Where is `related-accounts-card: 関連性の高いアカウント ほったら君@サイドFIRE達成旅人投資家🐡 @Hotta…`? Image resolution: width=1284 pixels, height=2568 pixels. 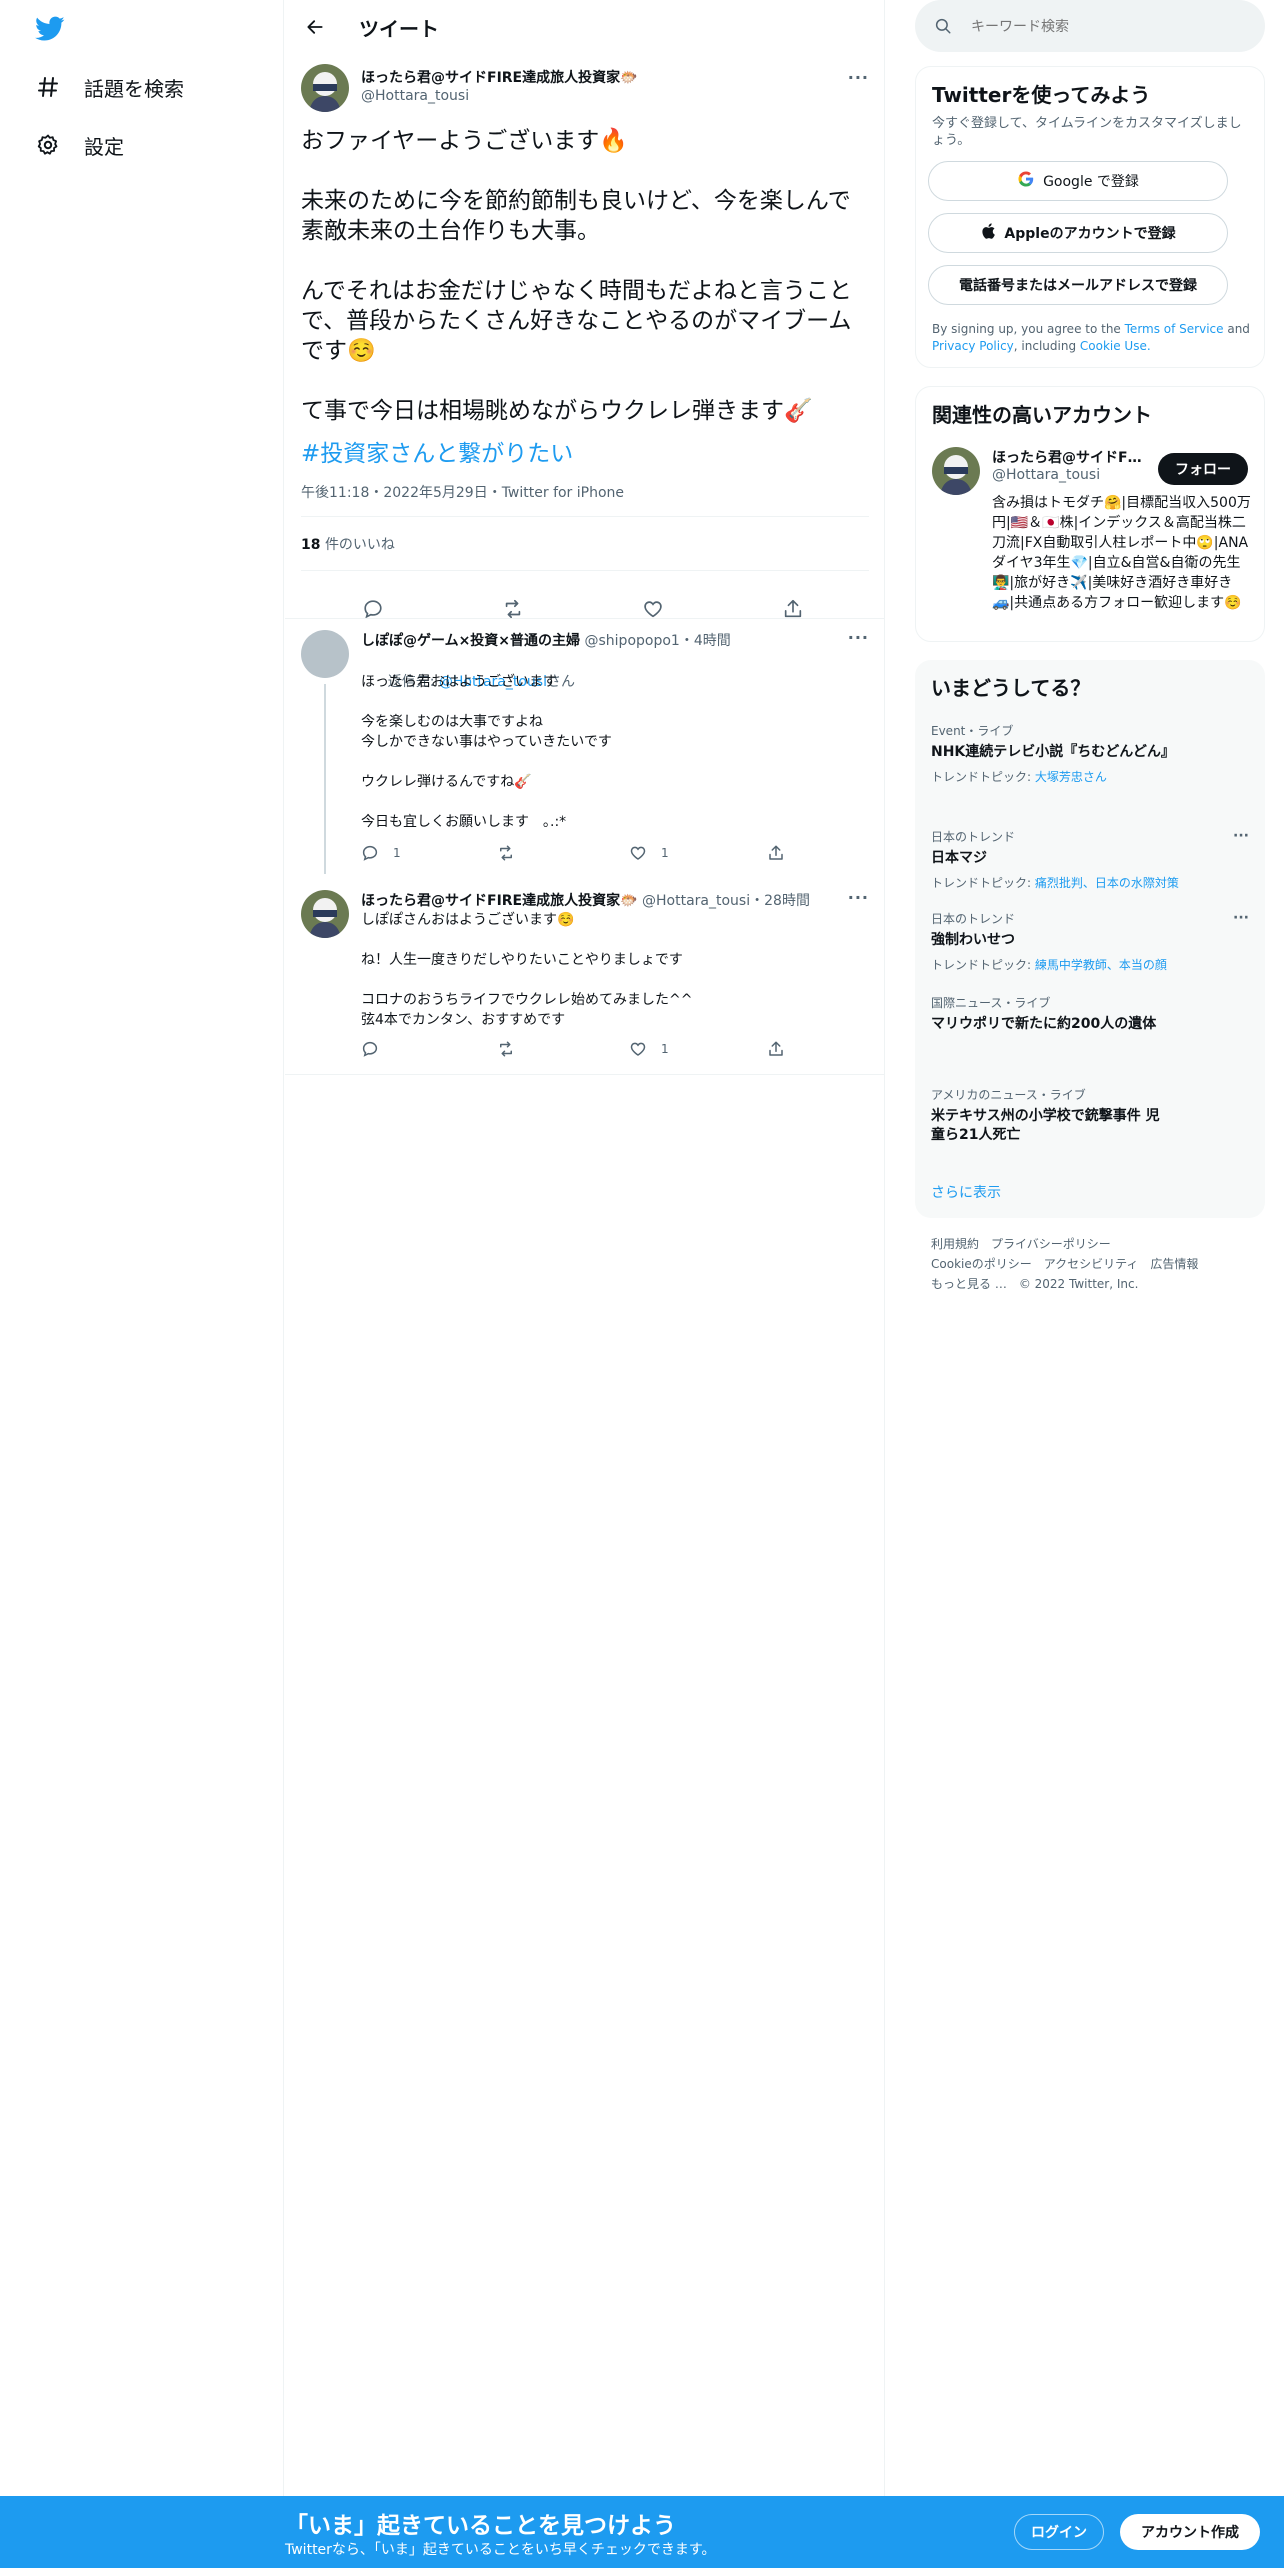 related-accounts-card: 関連性の高いアカウント ほったら君@サイドFIRE達成旅人投資家🐡 @Hotta… is located at coordinates (1090, 514).